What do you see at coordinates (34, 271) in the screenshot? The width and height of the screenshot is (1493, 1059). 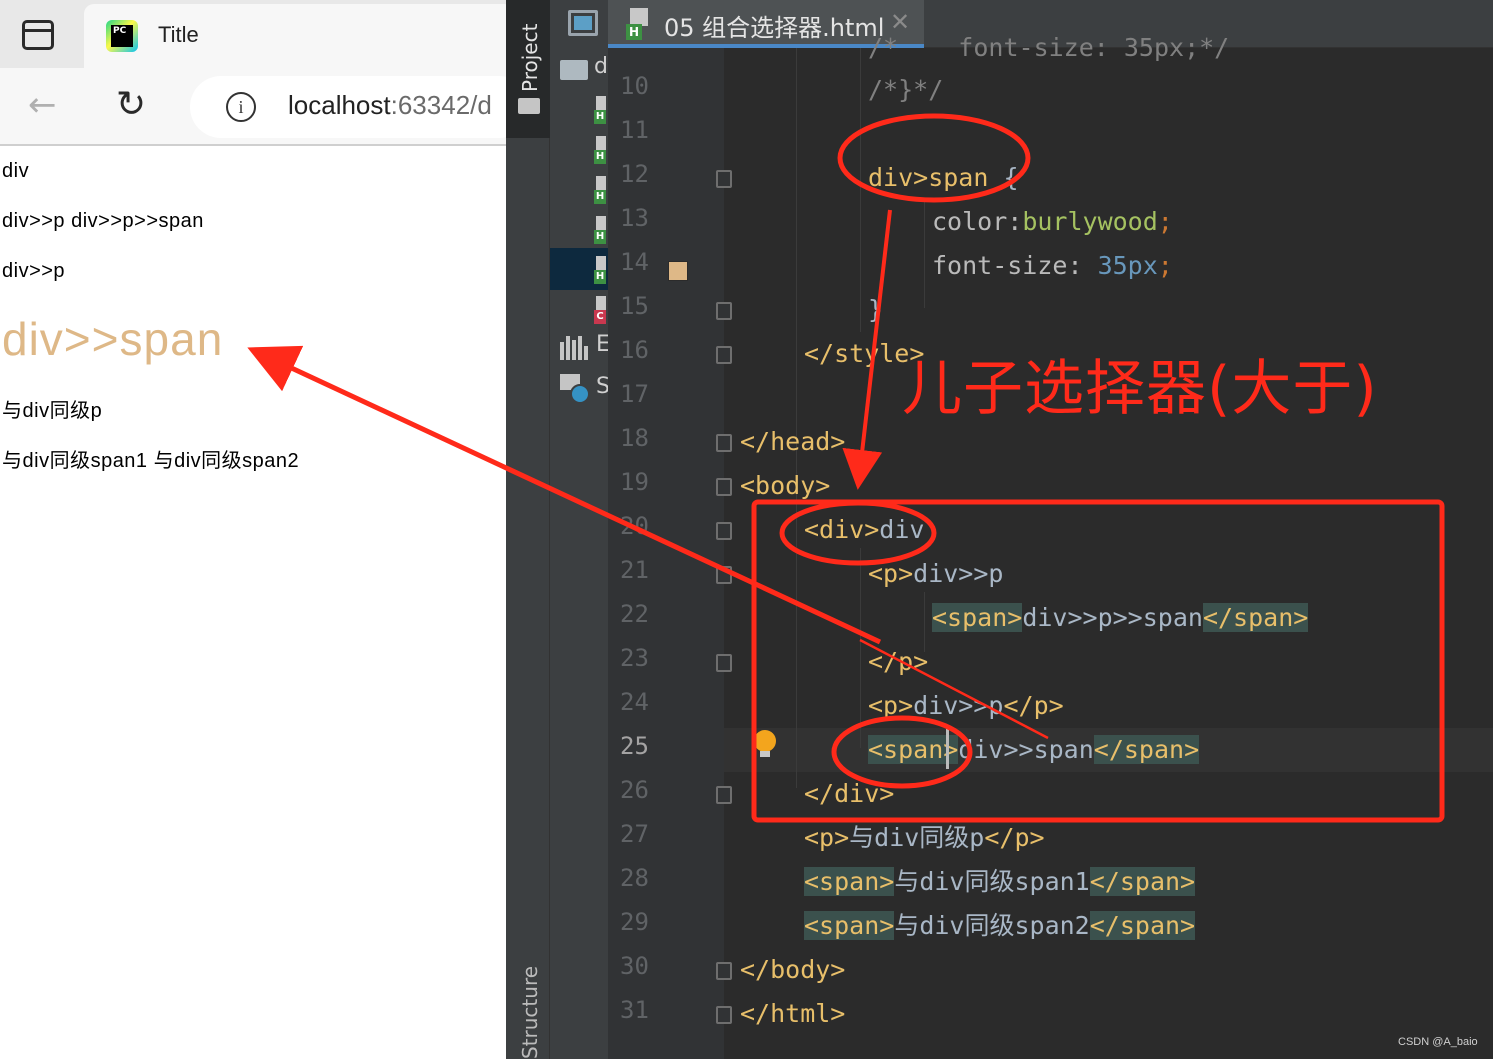 I see `page-line-div-p: div>>p` at bounding box center [34, 271].